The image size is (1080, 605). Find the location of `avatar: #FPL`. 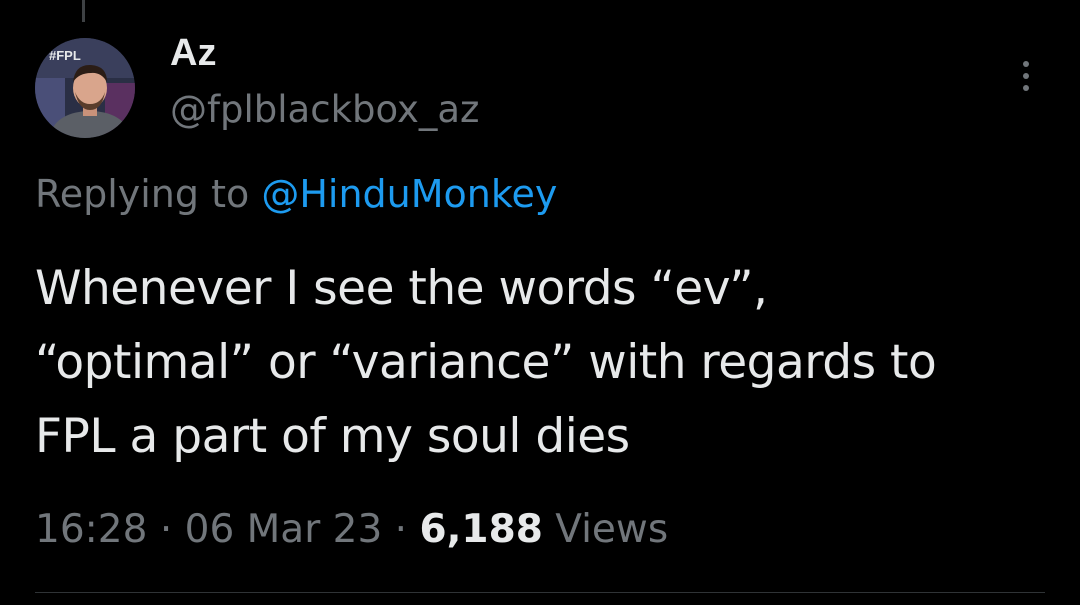

avatar: #FPL is located at coordinates (85, 88).